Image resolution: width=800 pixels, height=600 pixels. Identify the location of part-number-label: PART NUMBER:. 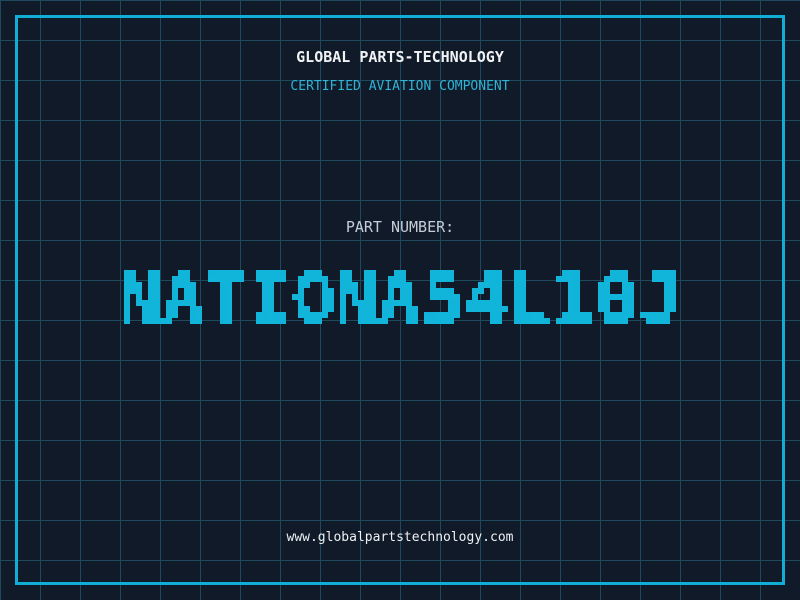
(400, 227).